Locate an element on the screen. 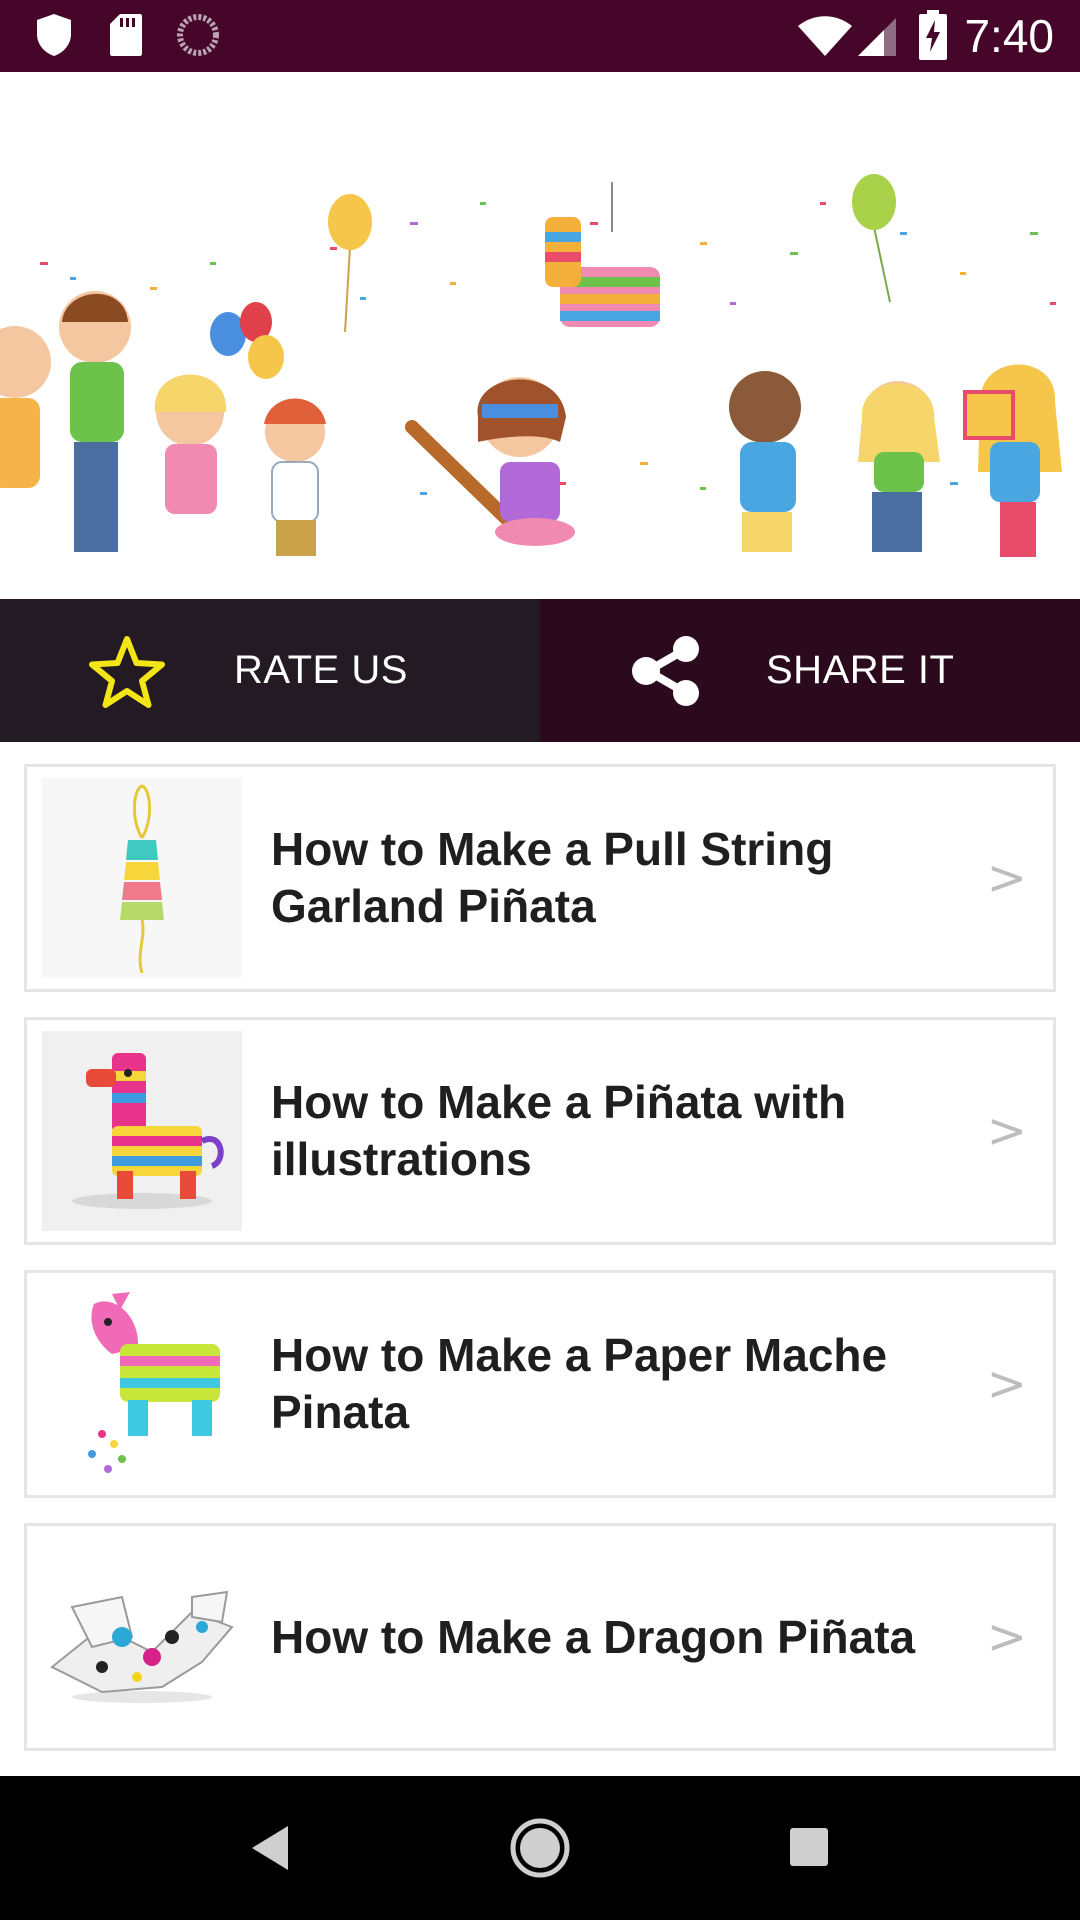 This screenshot has width=1080, height=1920. status-bar: 7:40 is located at coordinates (540, 36).